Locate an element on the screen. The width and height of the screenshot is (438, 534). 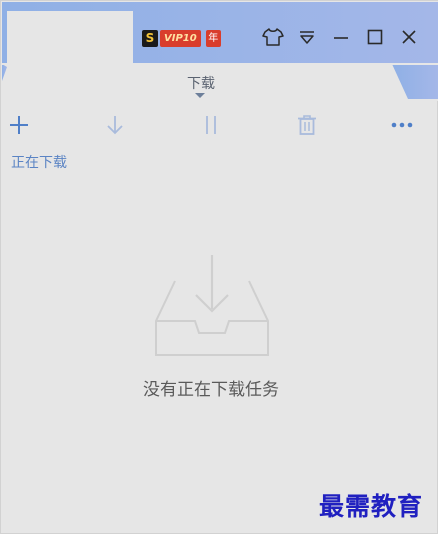
add-icon is located at coordinates (19, 125).